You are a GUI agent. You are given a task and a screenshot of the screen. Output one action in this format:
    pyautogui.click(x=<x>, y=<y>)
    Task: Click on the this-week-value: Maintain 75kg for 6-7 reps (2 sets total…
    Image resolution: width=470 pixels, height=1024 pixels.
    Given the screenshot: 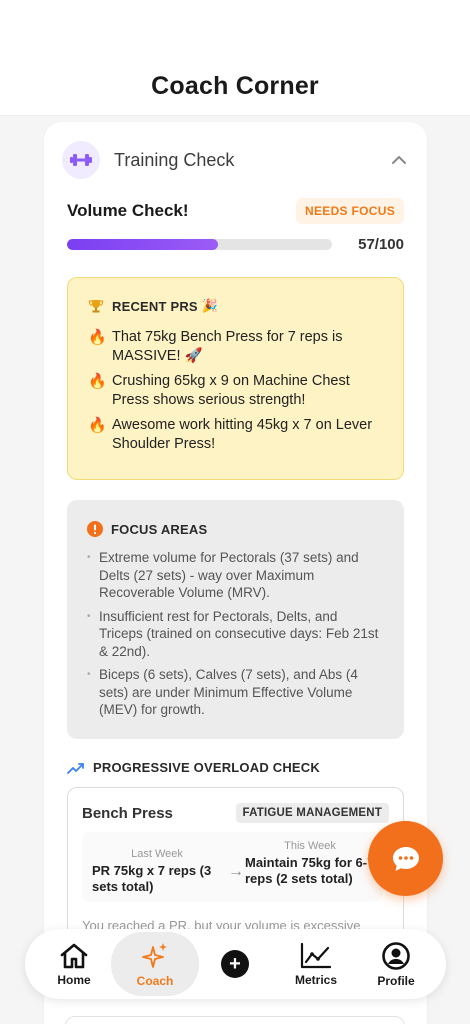 What is the action you would take?
    pyautogui.click(x=310, y=870)
    